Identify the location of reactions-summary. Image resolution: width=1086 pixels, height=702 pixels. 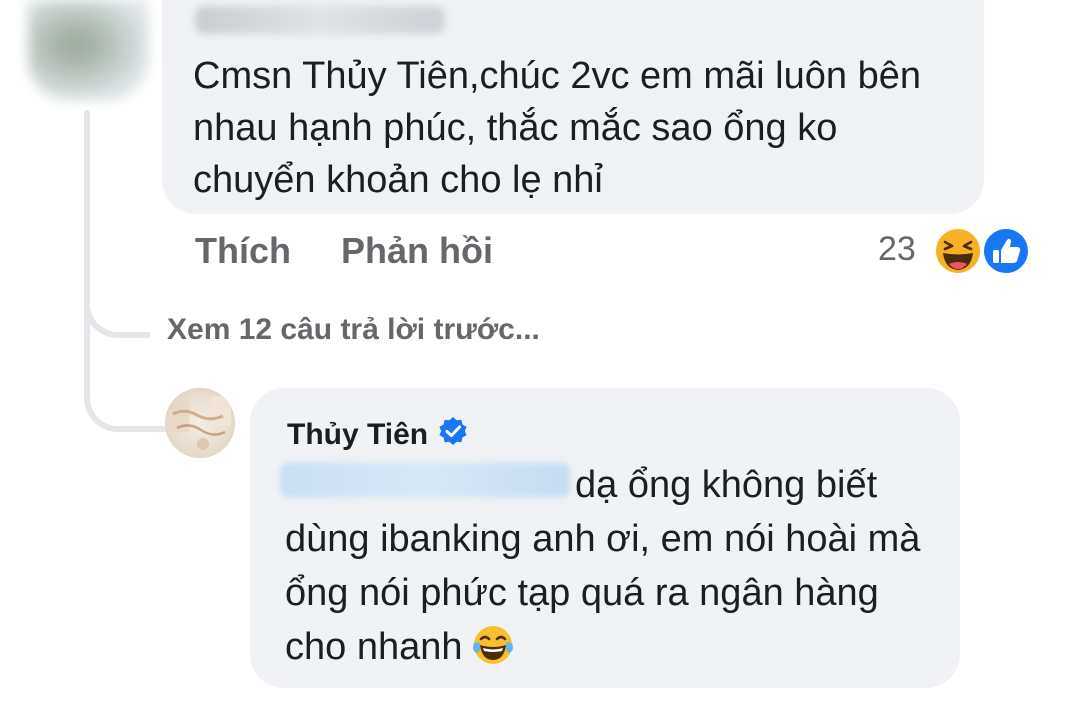
(984, 251).